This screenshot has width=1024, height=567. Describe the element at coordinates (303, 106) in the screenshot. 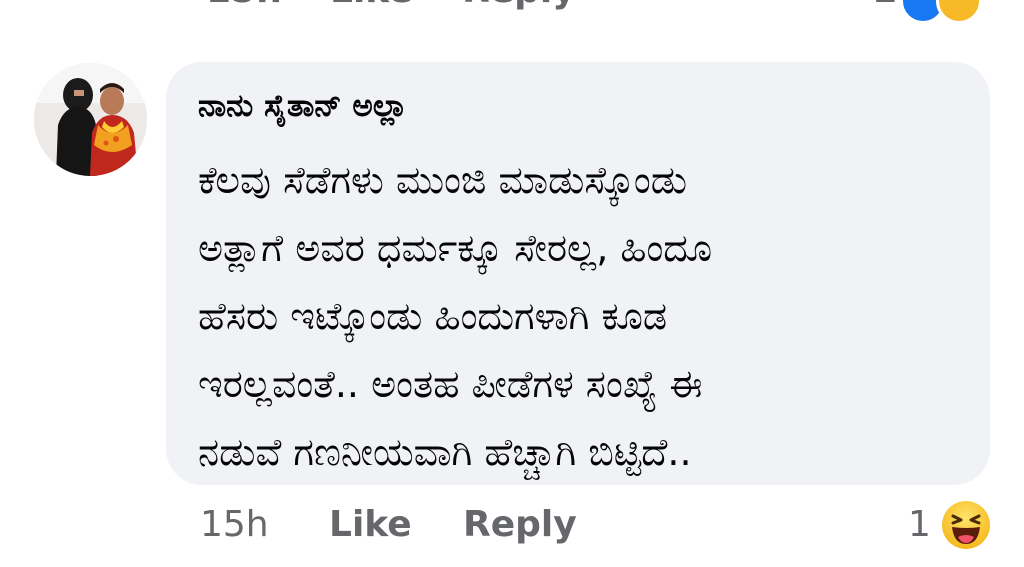

I see `comment-author-name: ನಾನು ಸೈತಾನ್ ಅಲ್ಲಾ` at that location.